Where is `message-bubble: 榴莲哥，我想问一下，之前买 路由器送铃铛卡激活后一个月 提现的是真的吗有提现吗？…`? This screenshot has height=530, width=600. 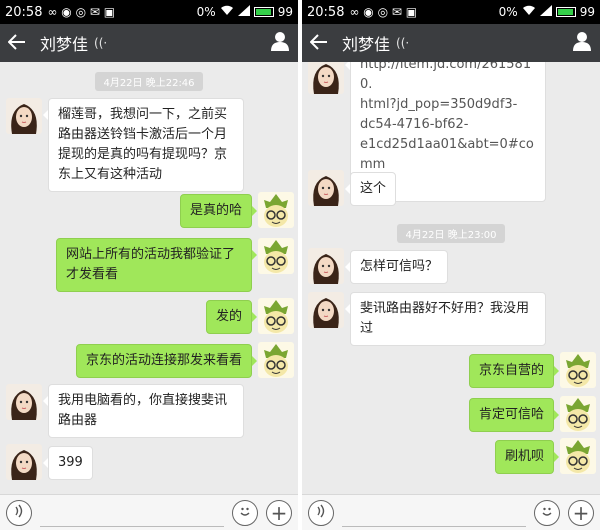 message-bubble: 榴莲哥，我想问一下，之前买 路由器送铃铛卡激活后一个月 提现的是真的吗有提现吗？… is located at coordinates (143, 145).